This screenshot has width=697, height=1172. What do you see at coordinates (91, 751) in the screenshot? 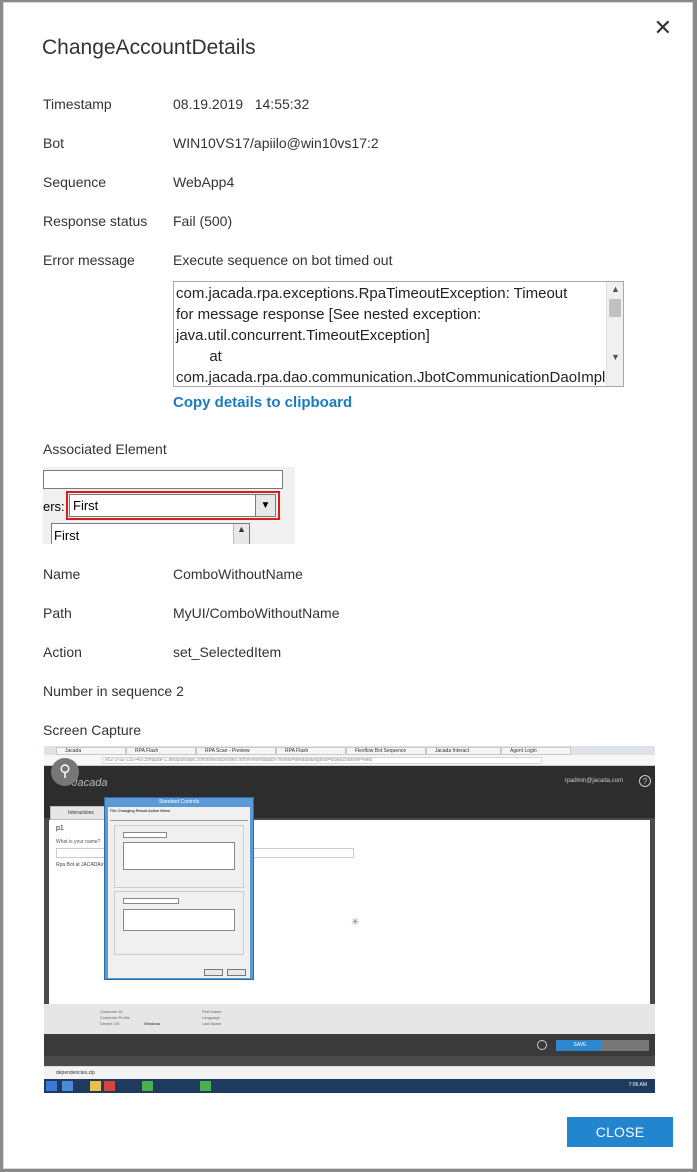
I see `capture-tab: Jacada` at bounding box center [91, 751].